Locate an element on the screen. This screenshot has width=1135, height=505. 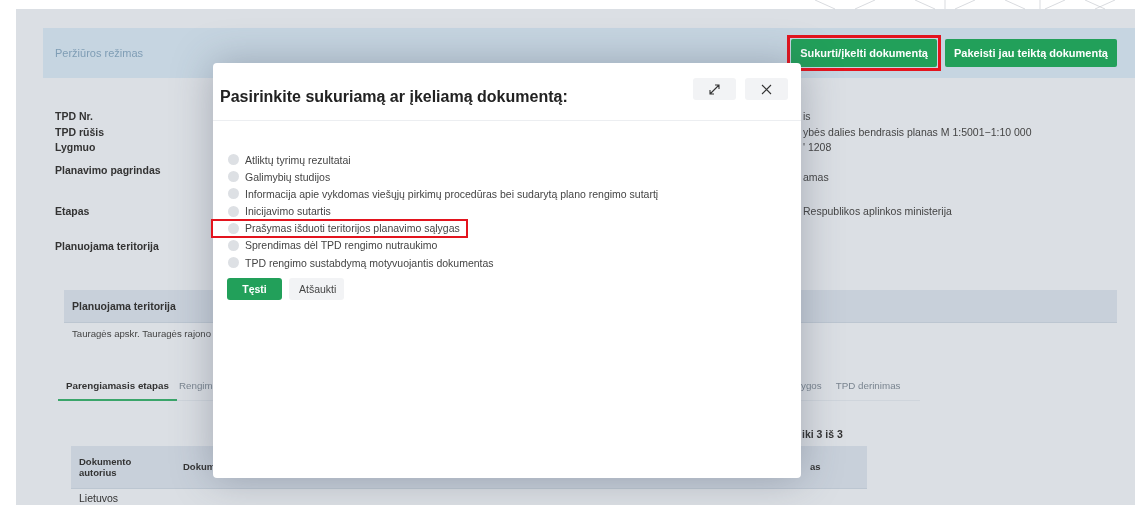
tab: Parengiamasis etapas is located at coordinates (117, 387).